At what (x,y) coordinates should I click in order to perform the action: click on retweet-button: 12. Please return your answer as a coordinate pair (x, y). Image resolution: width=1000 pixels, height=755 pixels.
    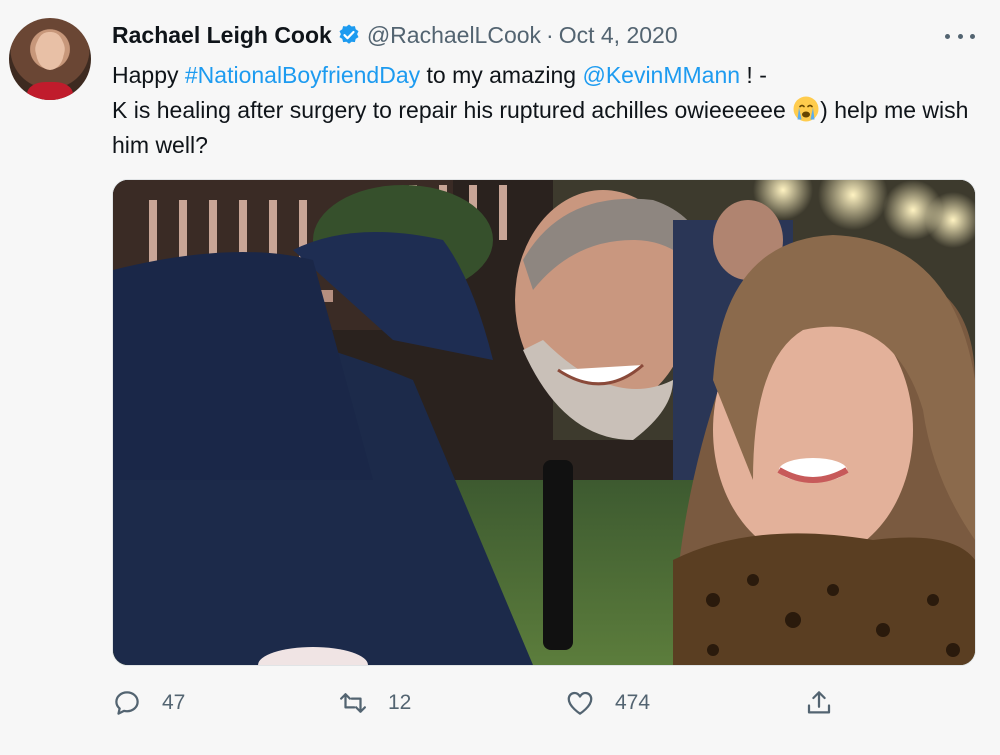
    Looking at the image, I should click on (374, 703).